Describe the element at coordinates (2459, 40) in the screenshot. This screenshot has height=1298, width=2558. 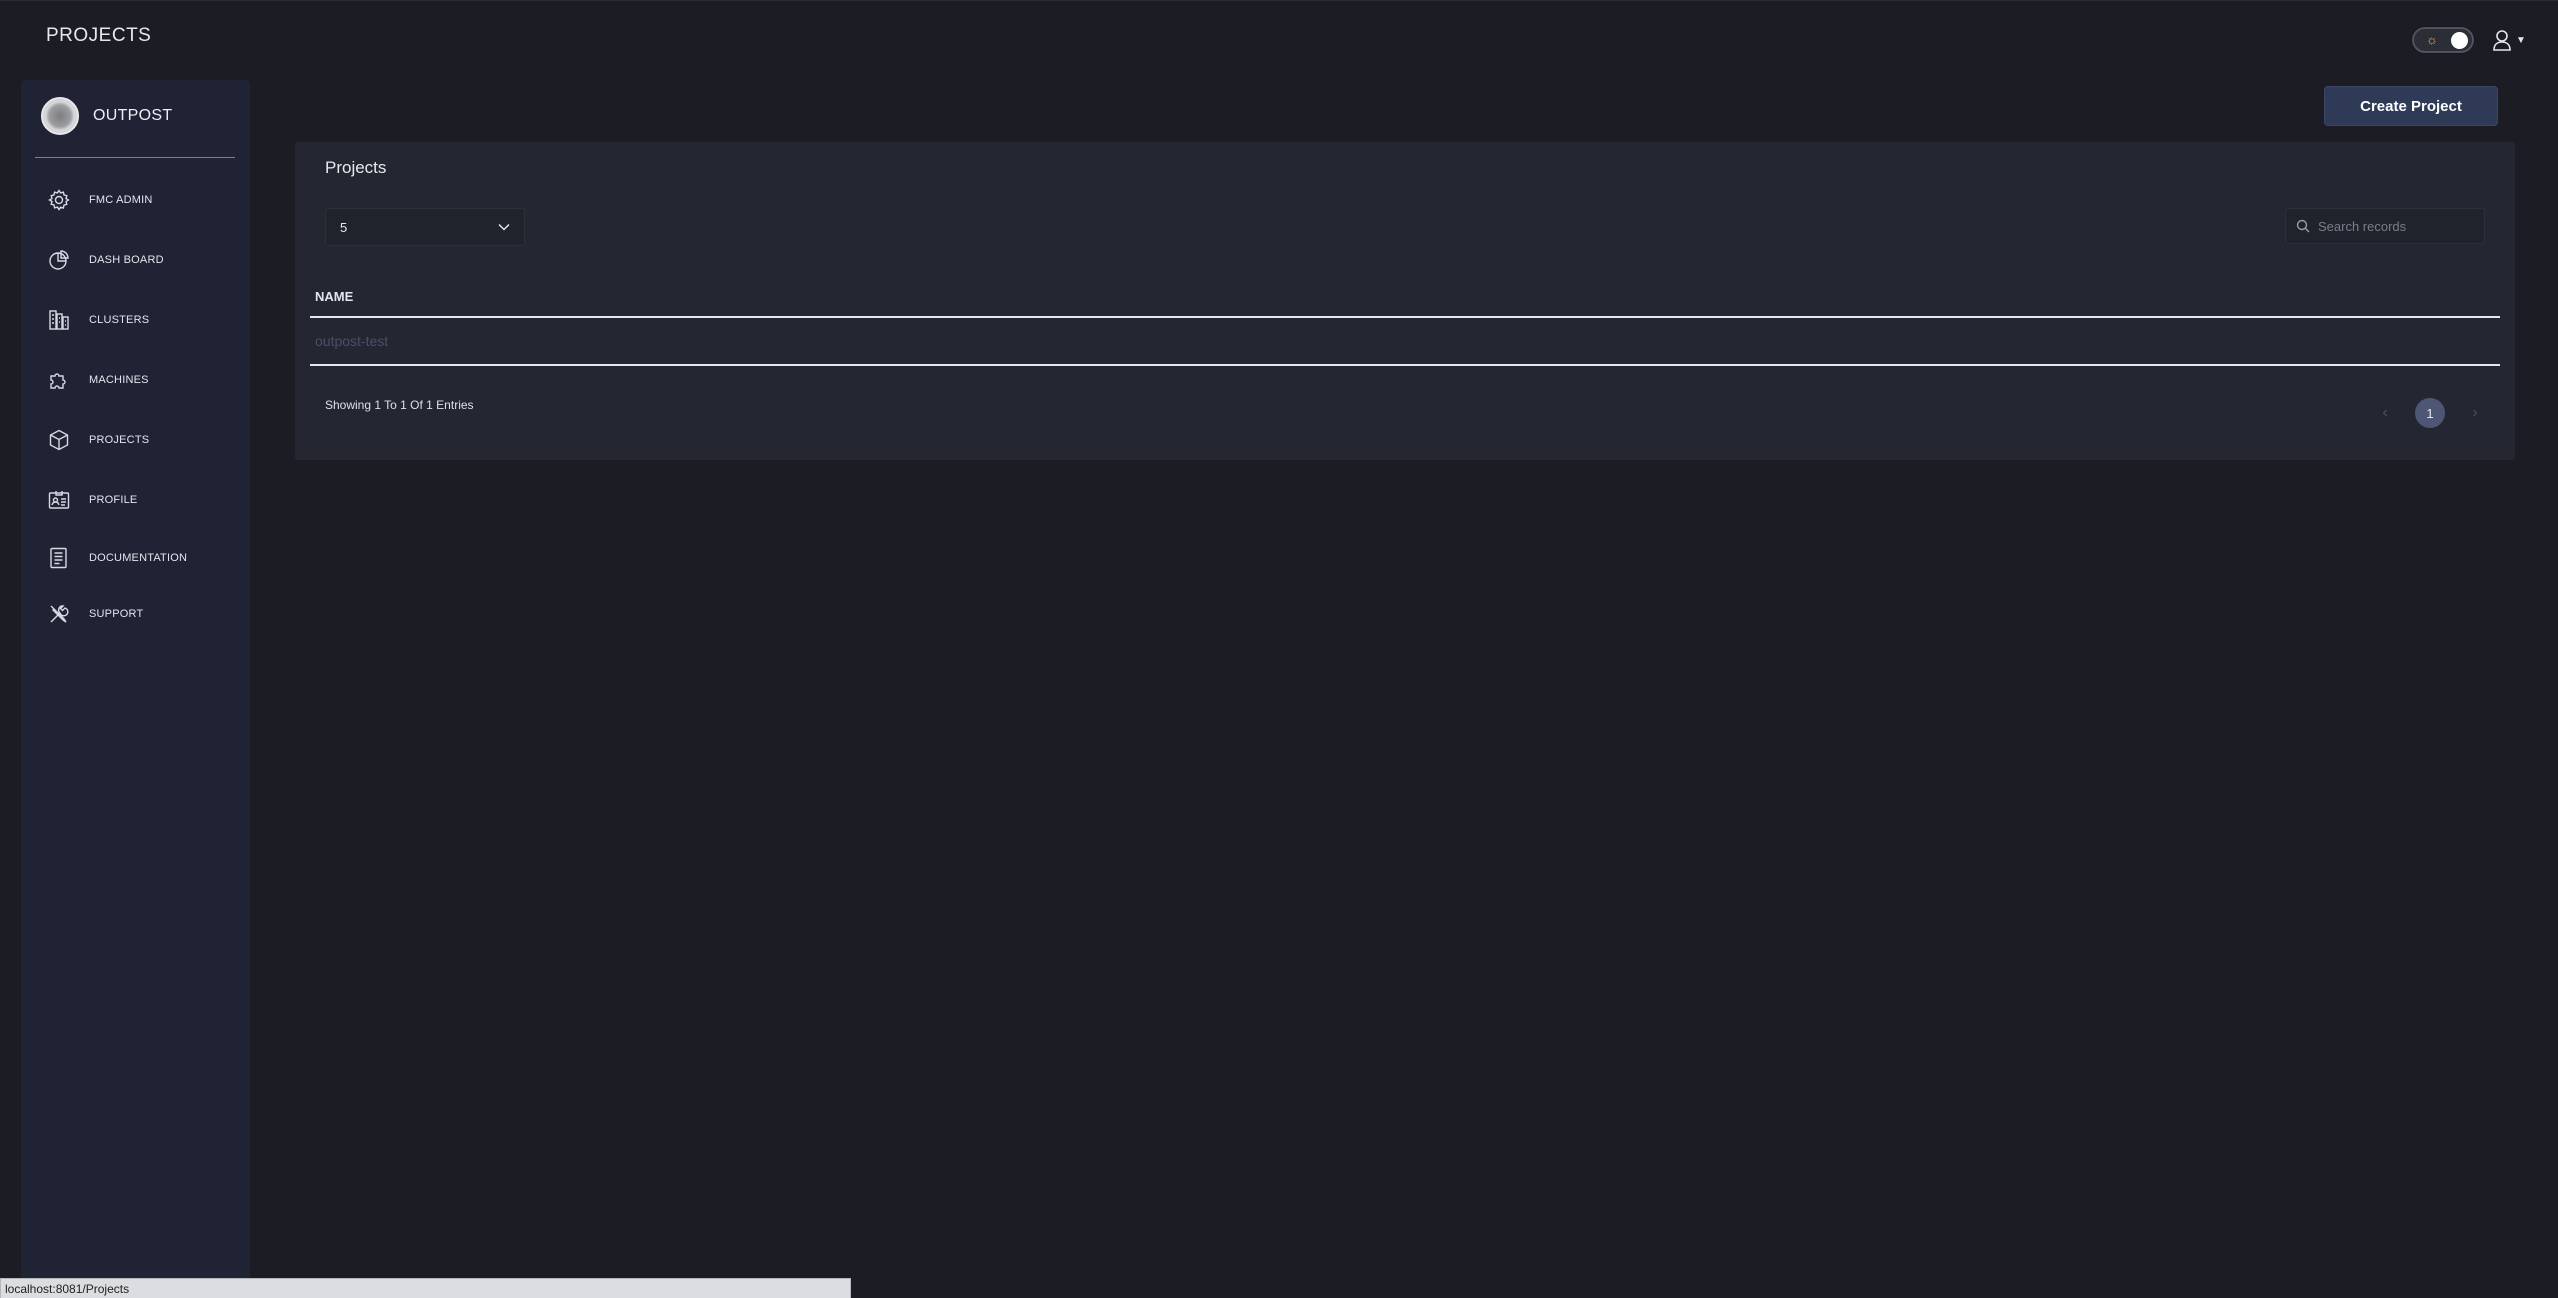
I see `toggle-knob` at that location.